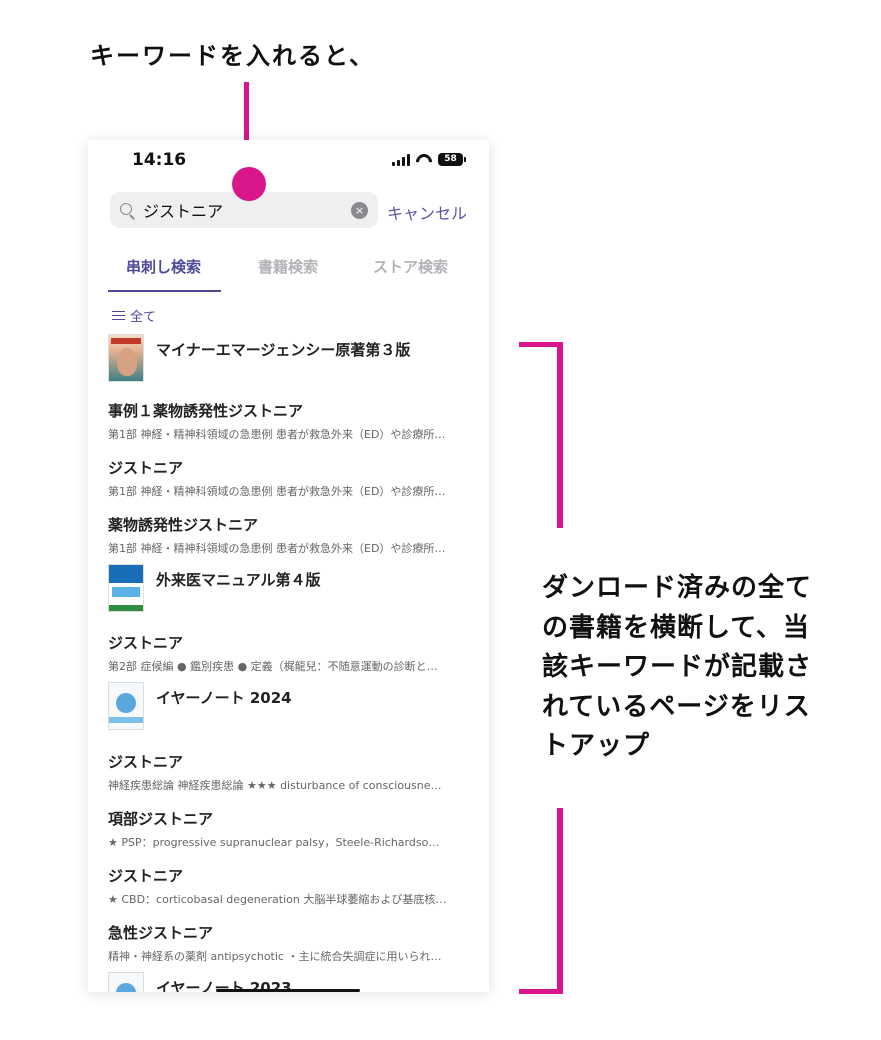  I want to click on search-input, so click(247, 210).